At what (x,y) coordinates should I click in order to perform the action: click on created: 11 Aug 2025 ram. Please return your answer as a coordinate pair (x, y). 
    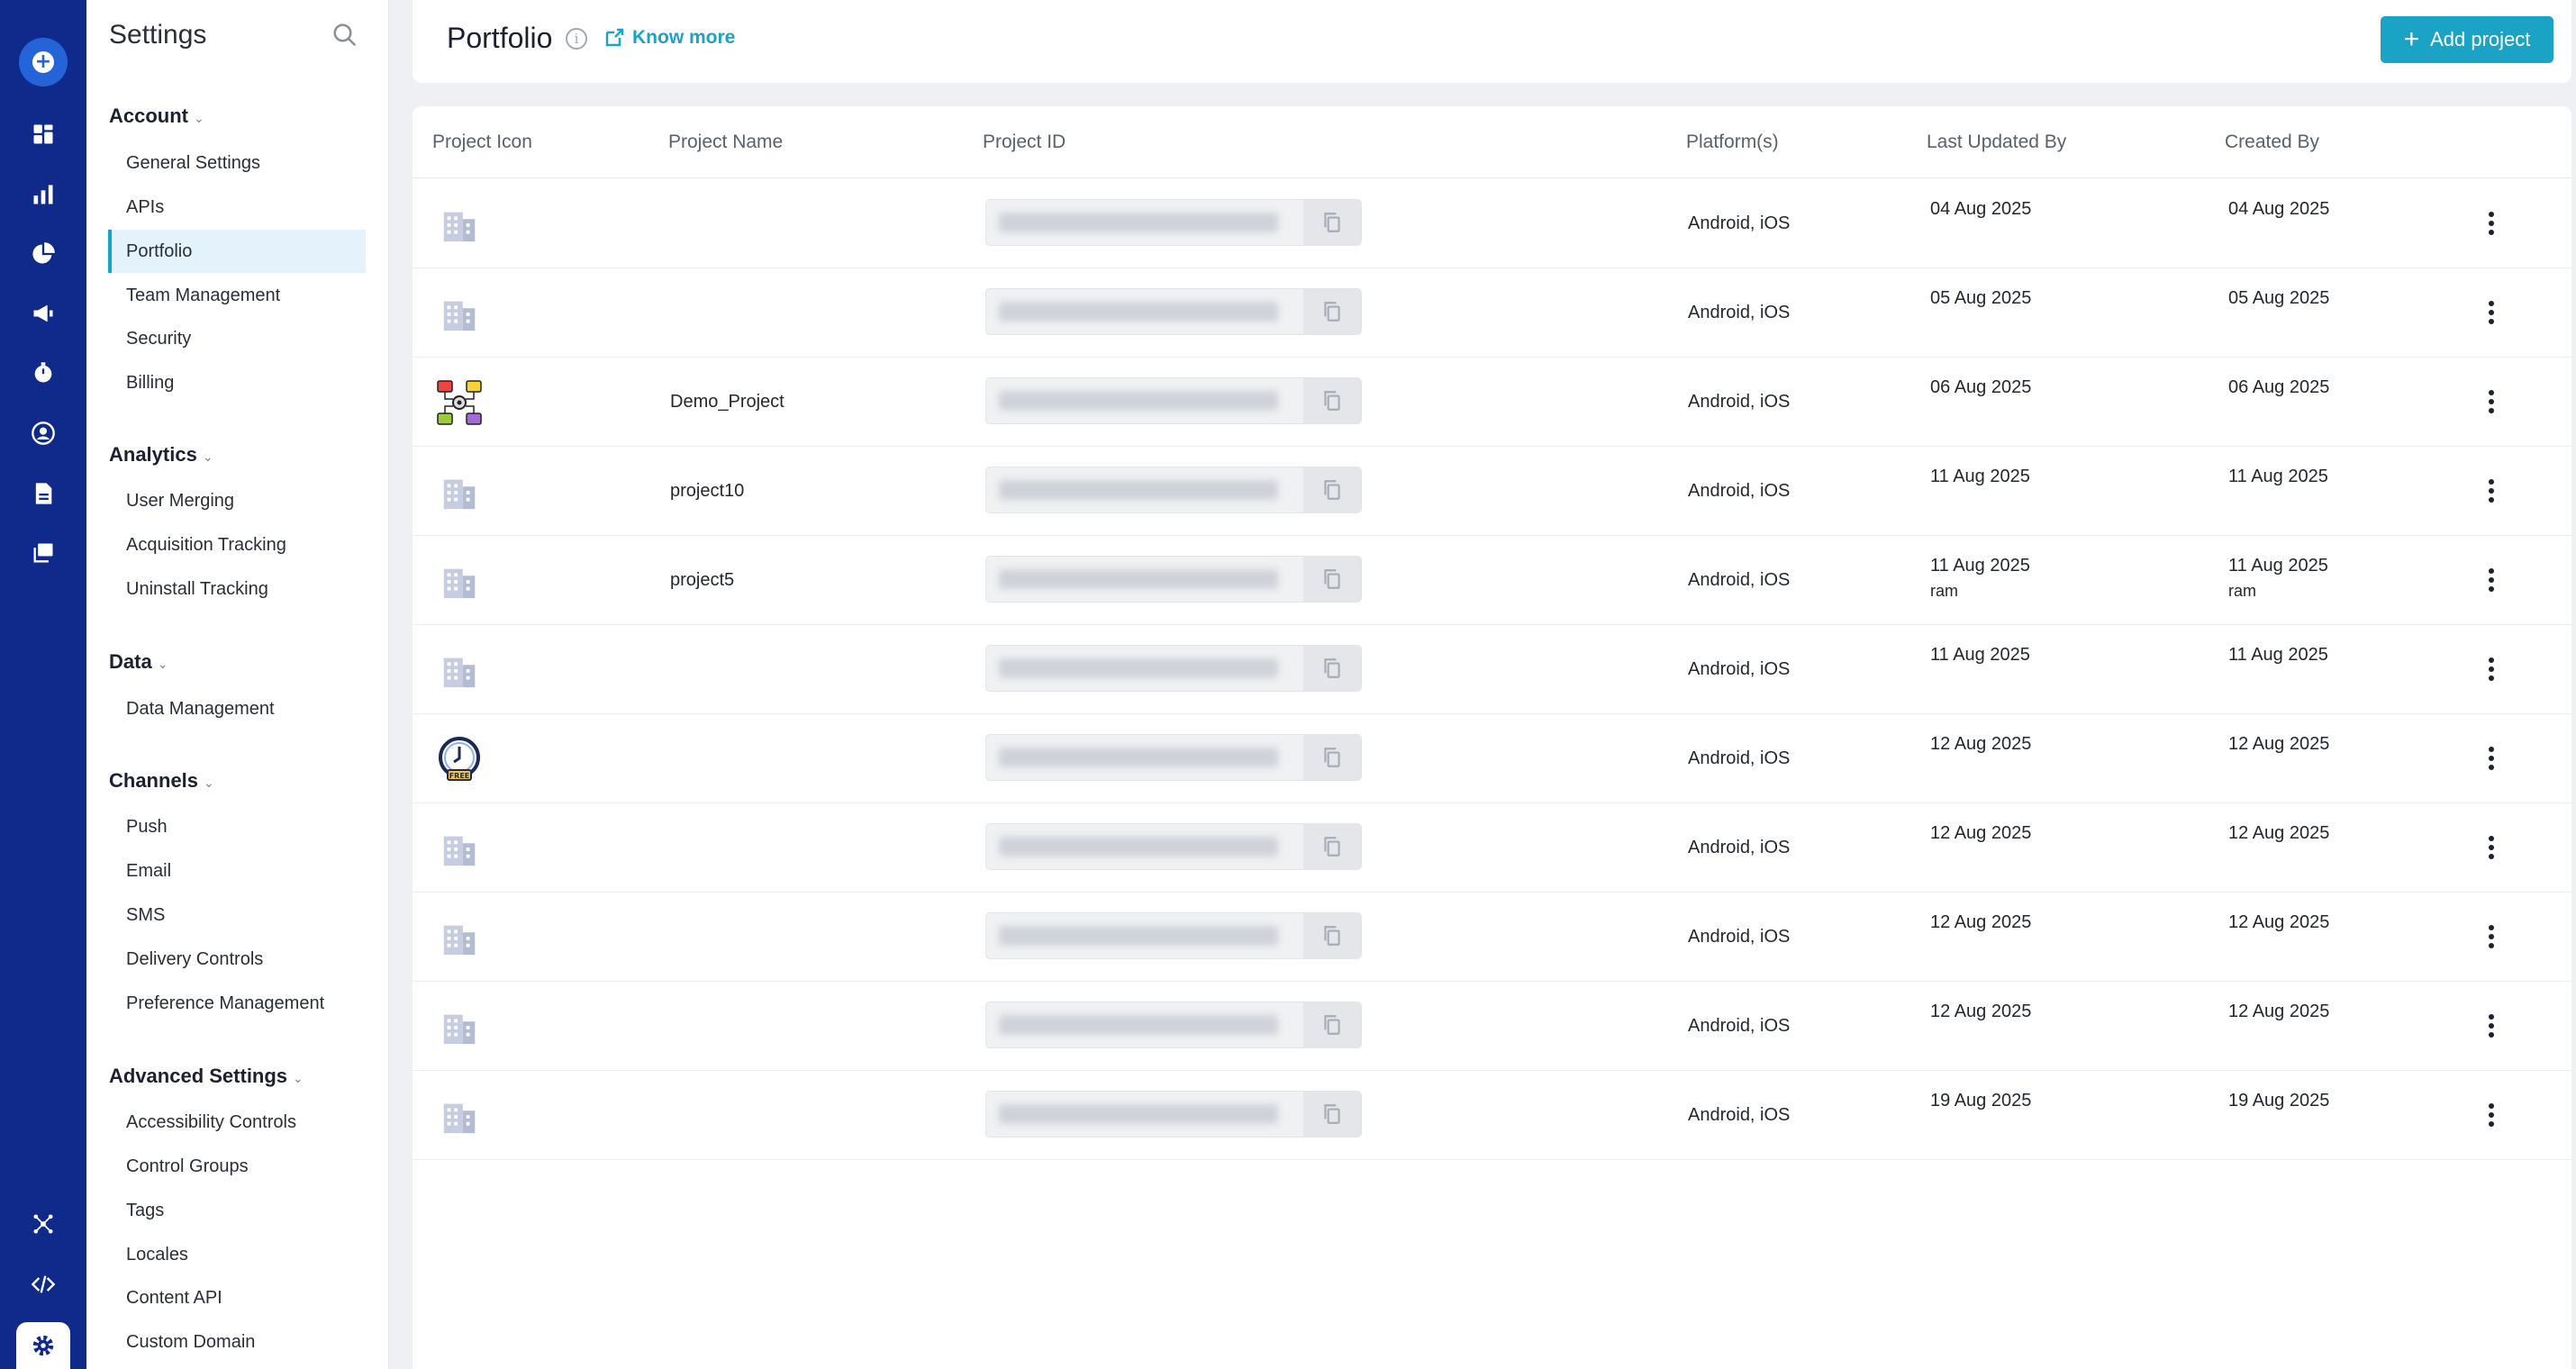
    Looking at the image, I should click on (2278, 578).